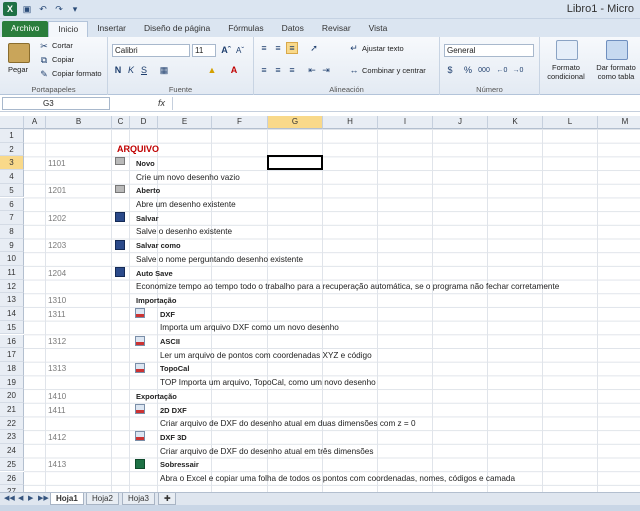 This screenshot has width=640, height=511. I want to click on tab-vista: Vista, so click(378, 29).